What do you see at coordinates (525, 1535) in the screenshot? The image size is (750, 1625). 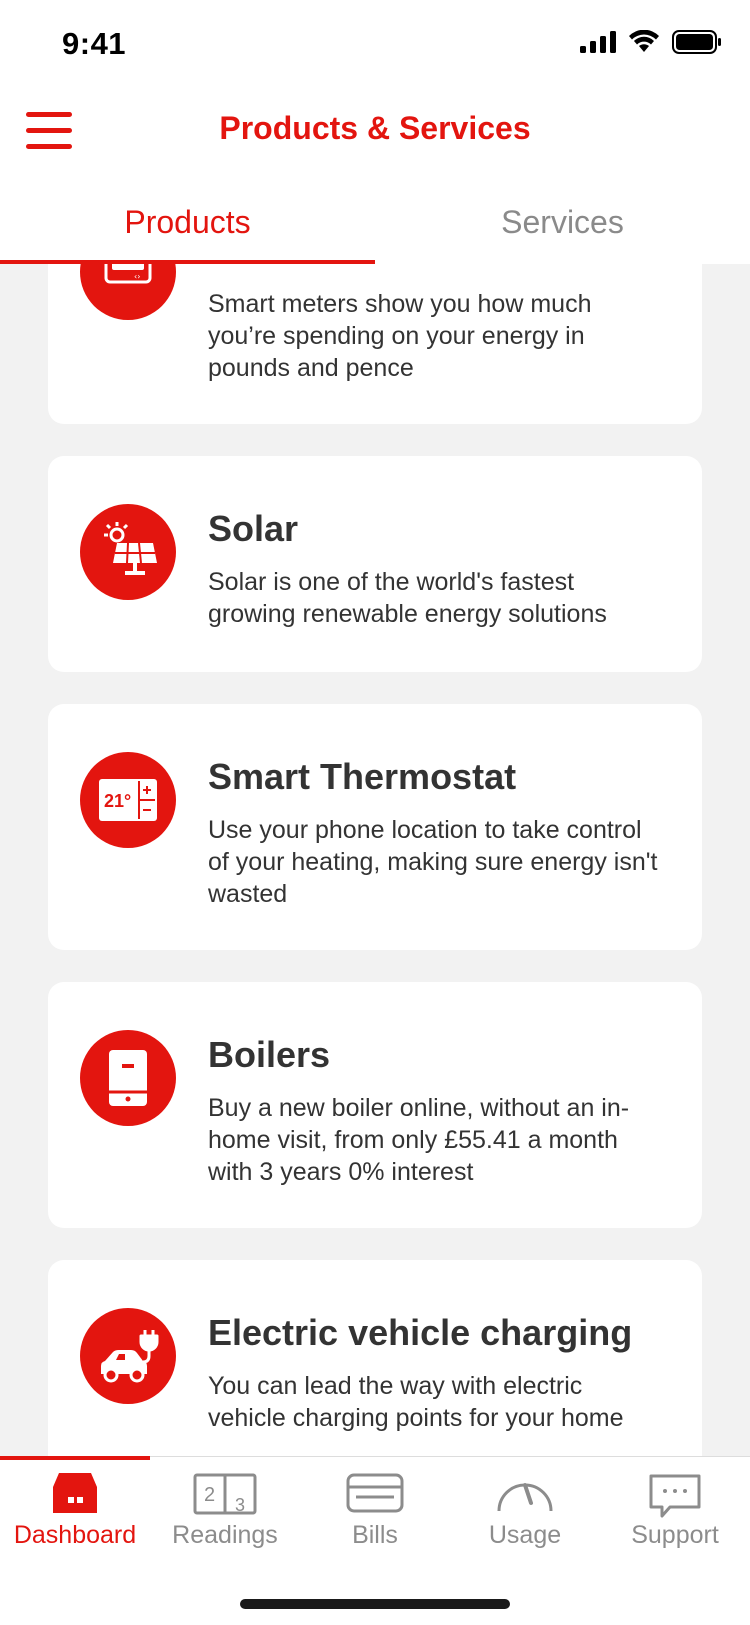 I see `nav-label: Usage` at bounding box center [525, 1535].